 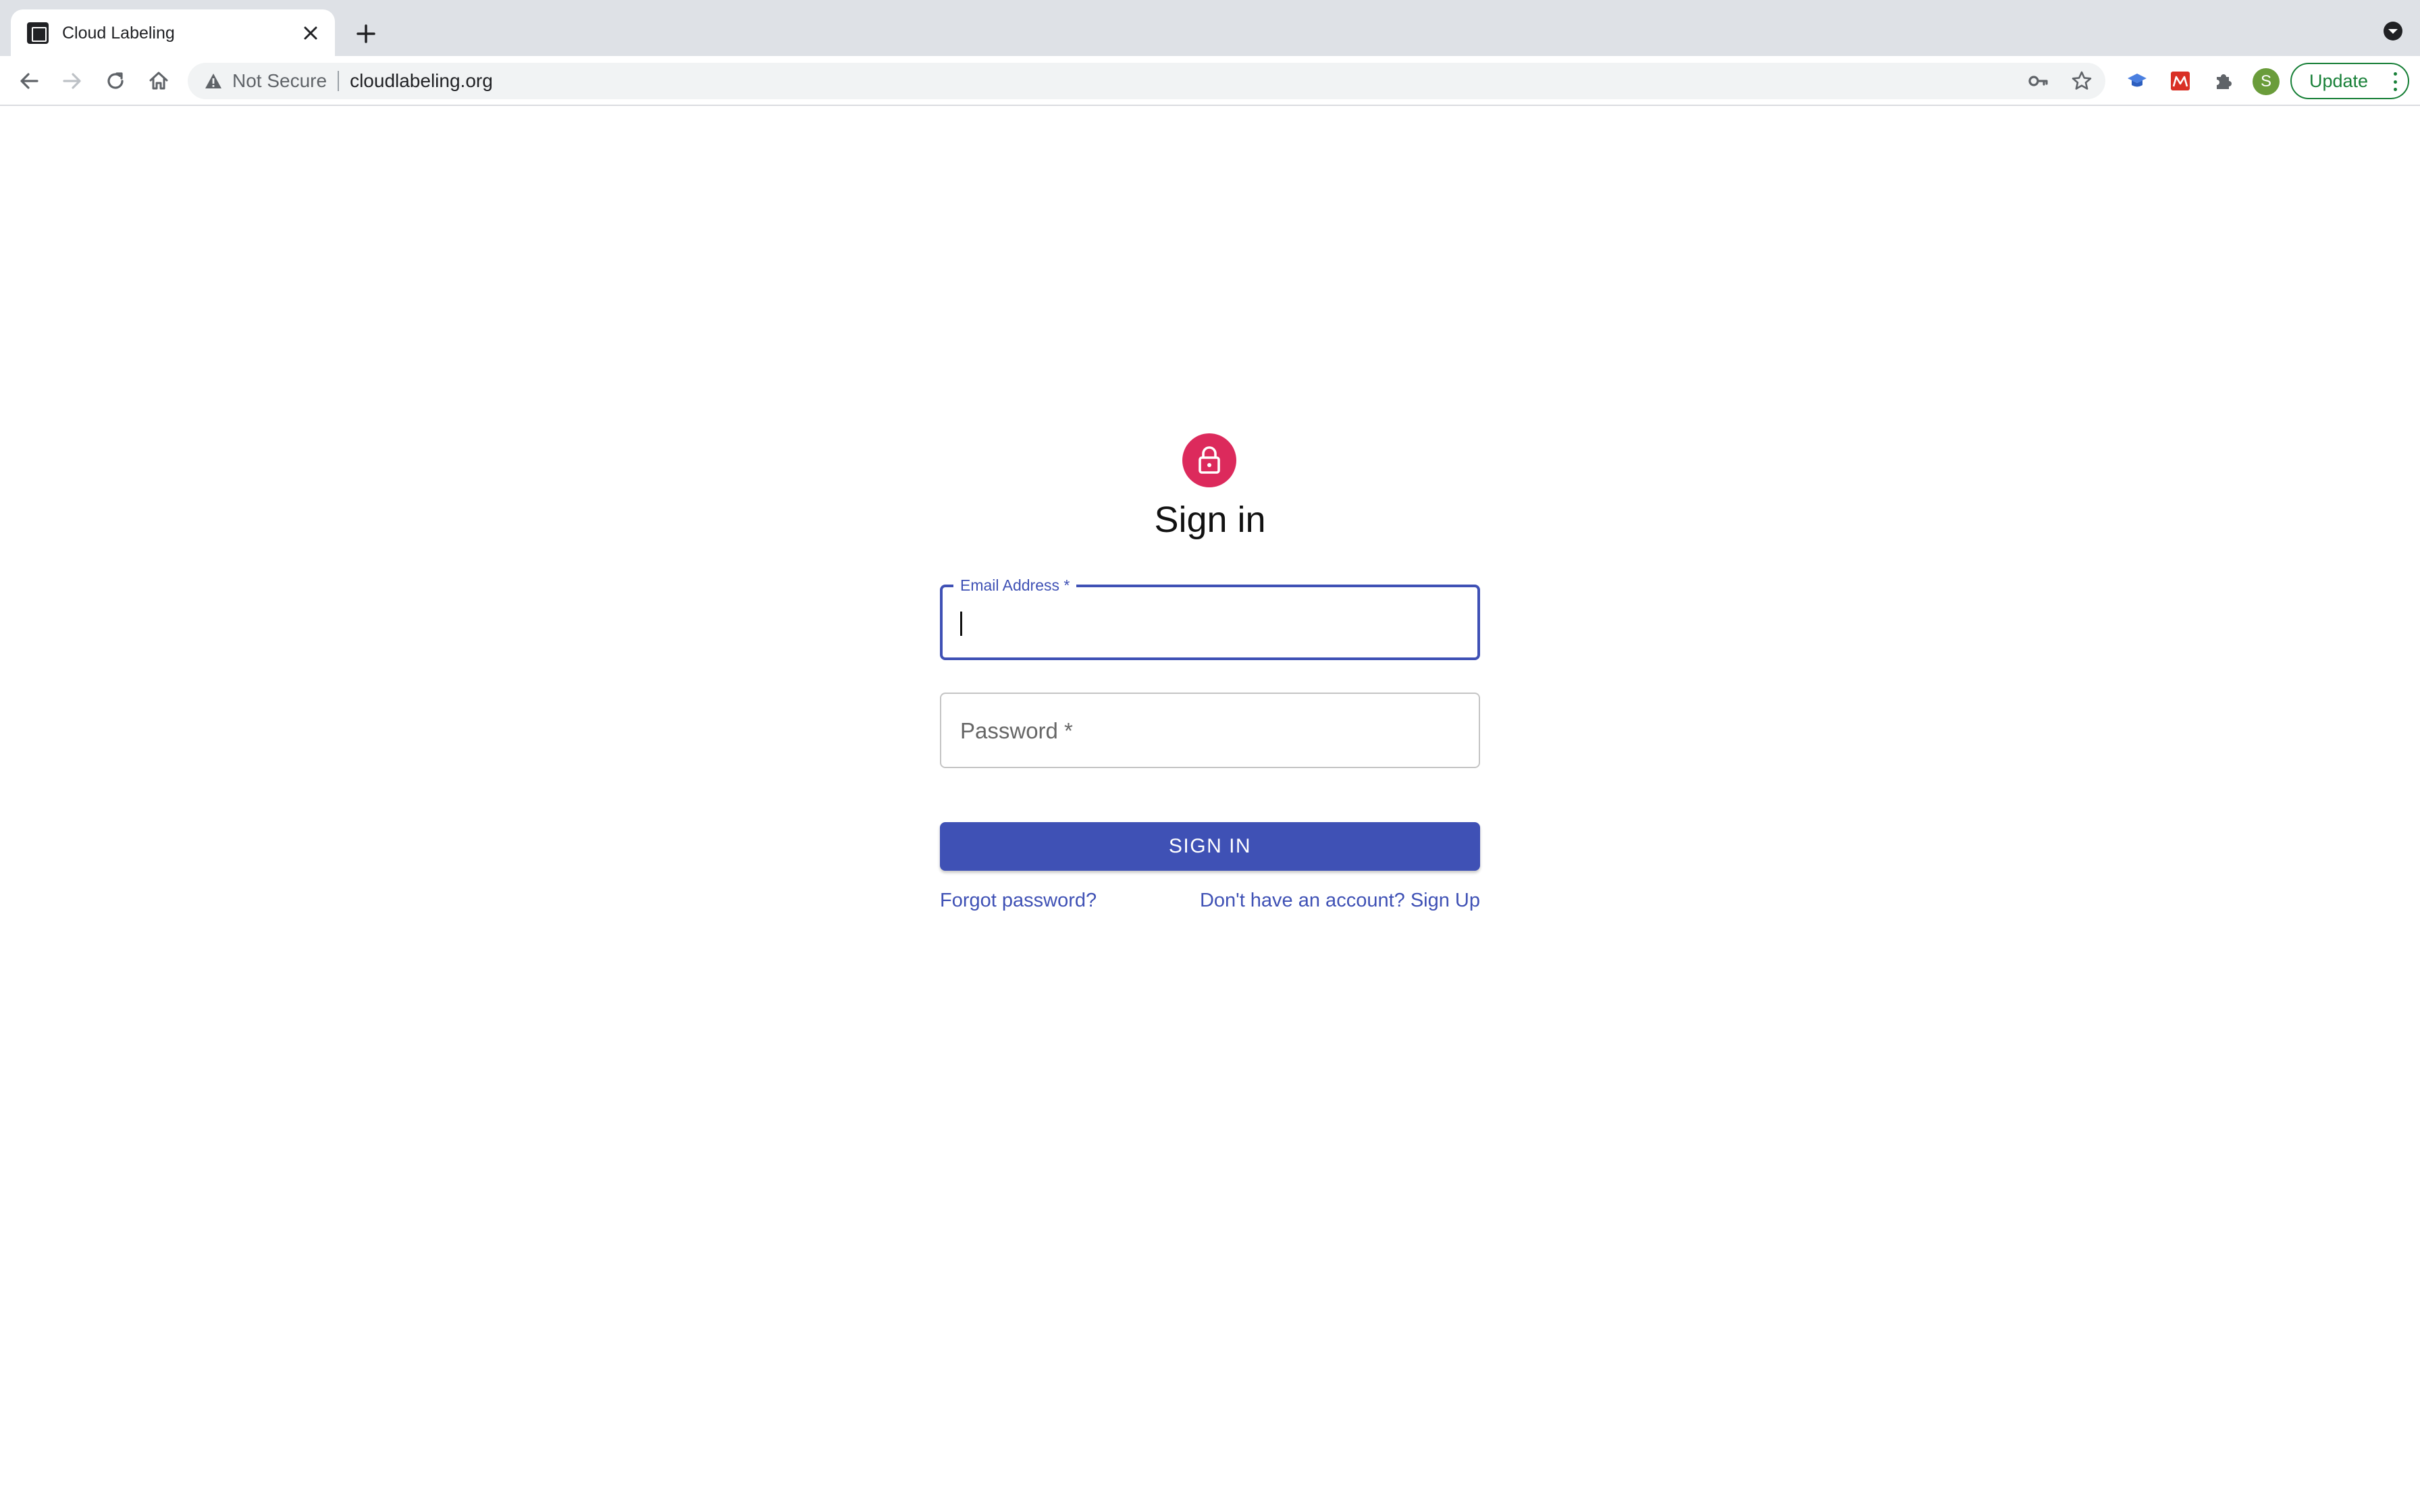 I want to click on tab-search-button, so click(x=2393, y=31).